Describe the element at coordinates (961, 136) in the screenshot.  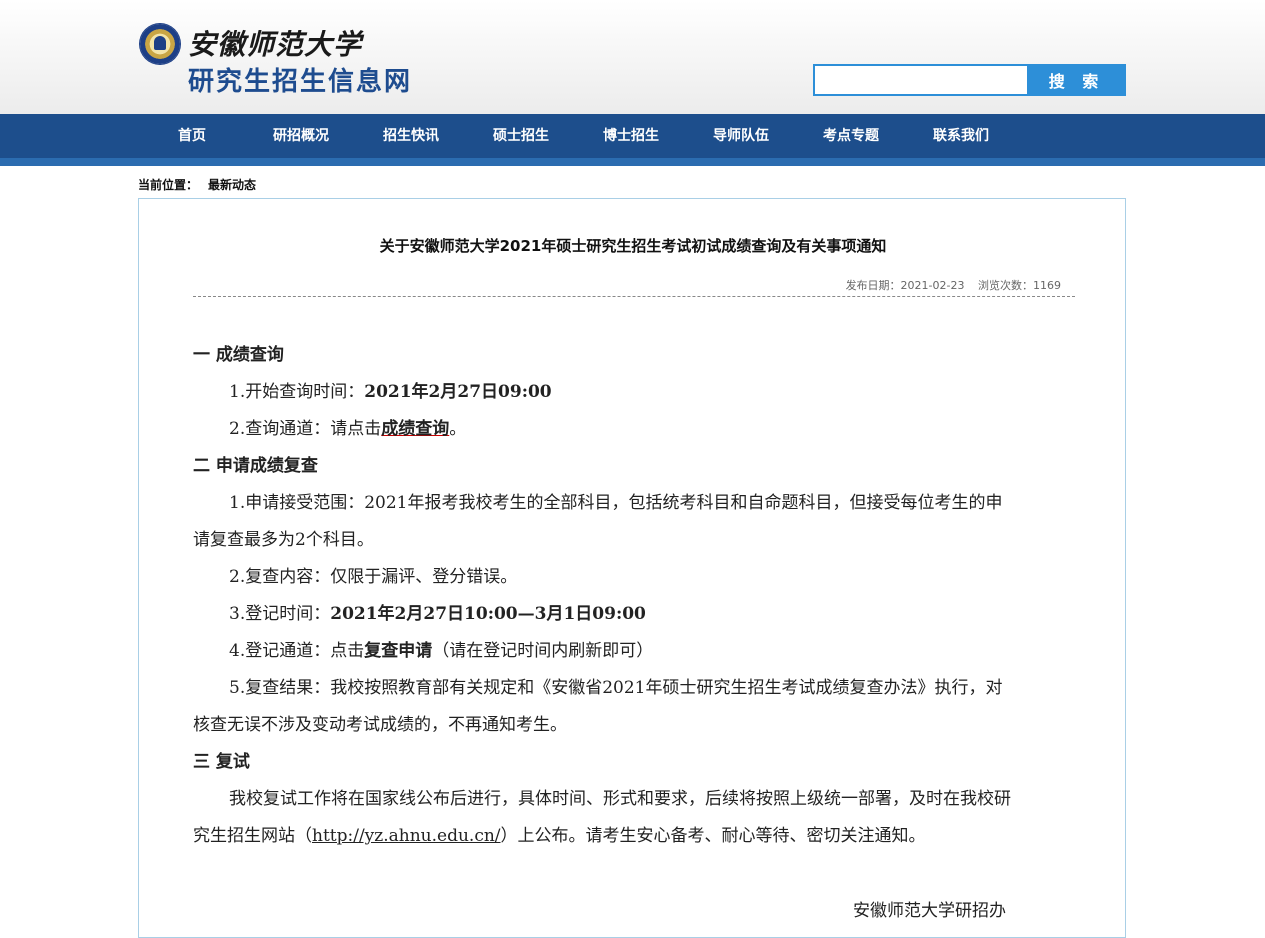
I see `nav-item-contact: 联系我们` at that location.